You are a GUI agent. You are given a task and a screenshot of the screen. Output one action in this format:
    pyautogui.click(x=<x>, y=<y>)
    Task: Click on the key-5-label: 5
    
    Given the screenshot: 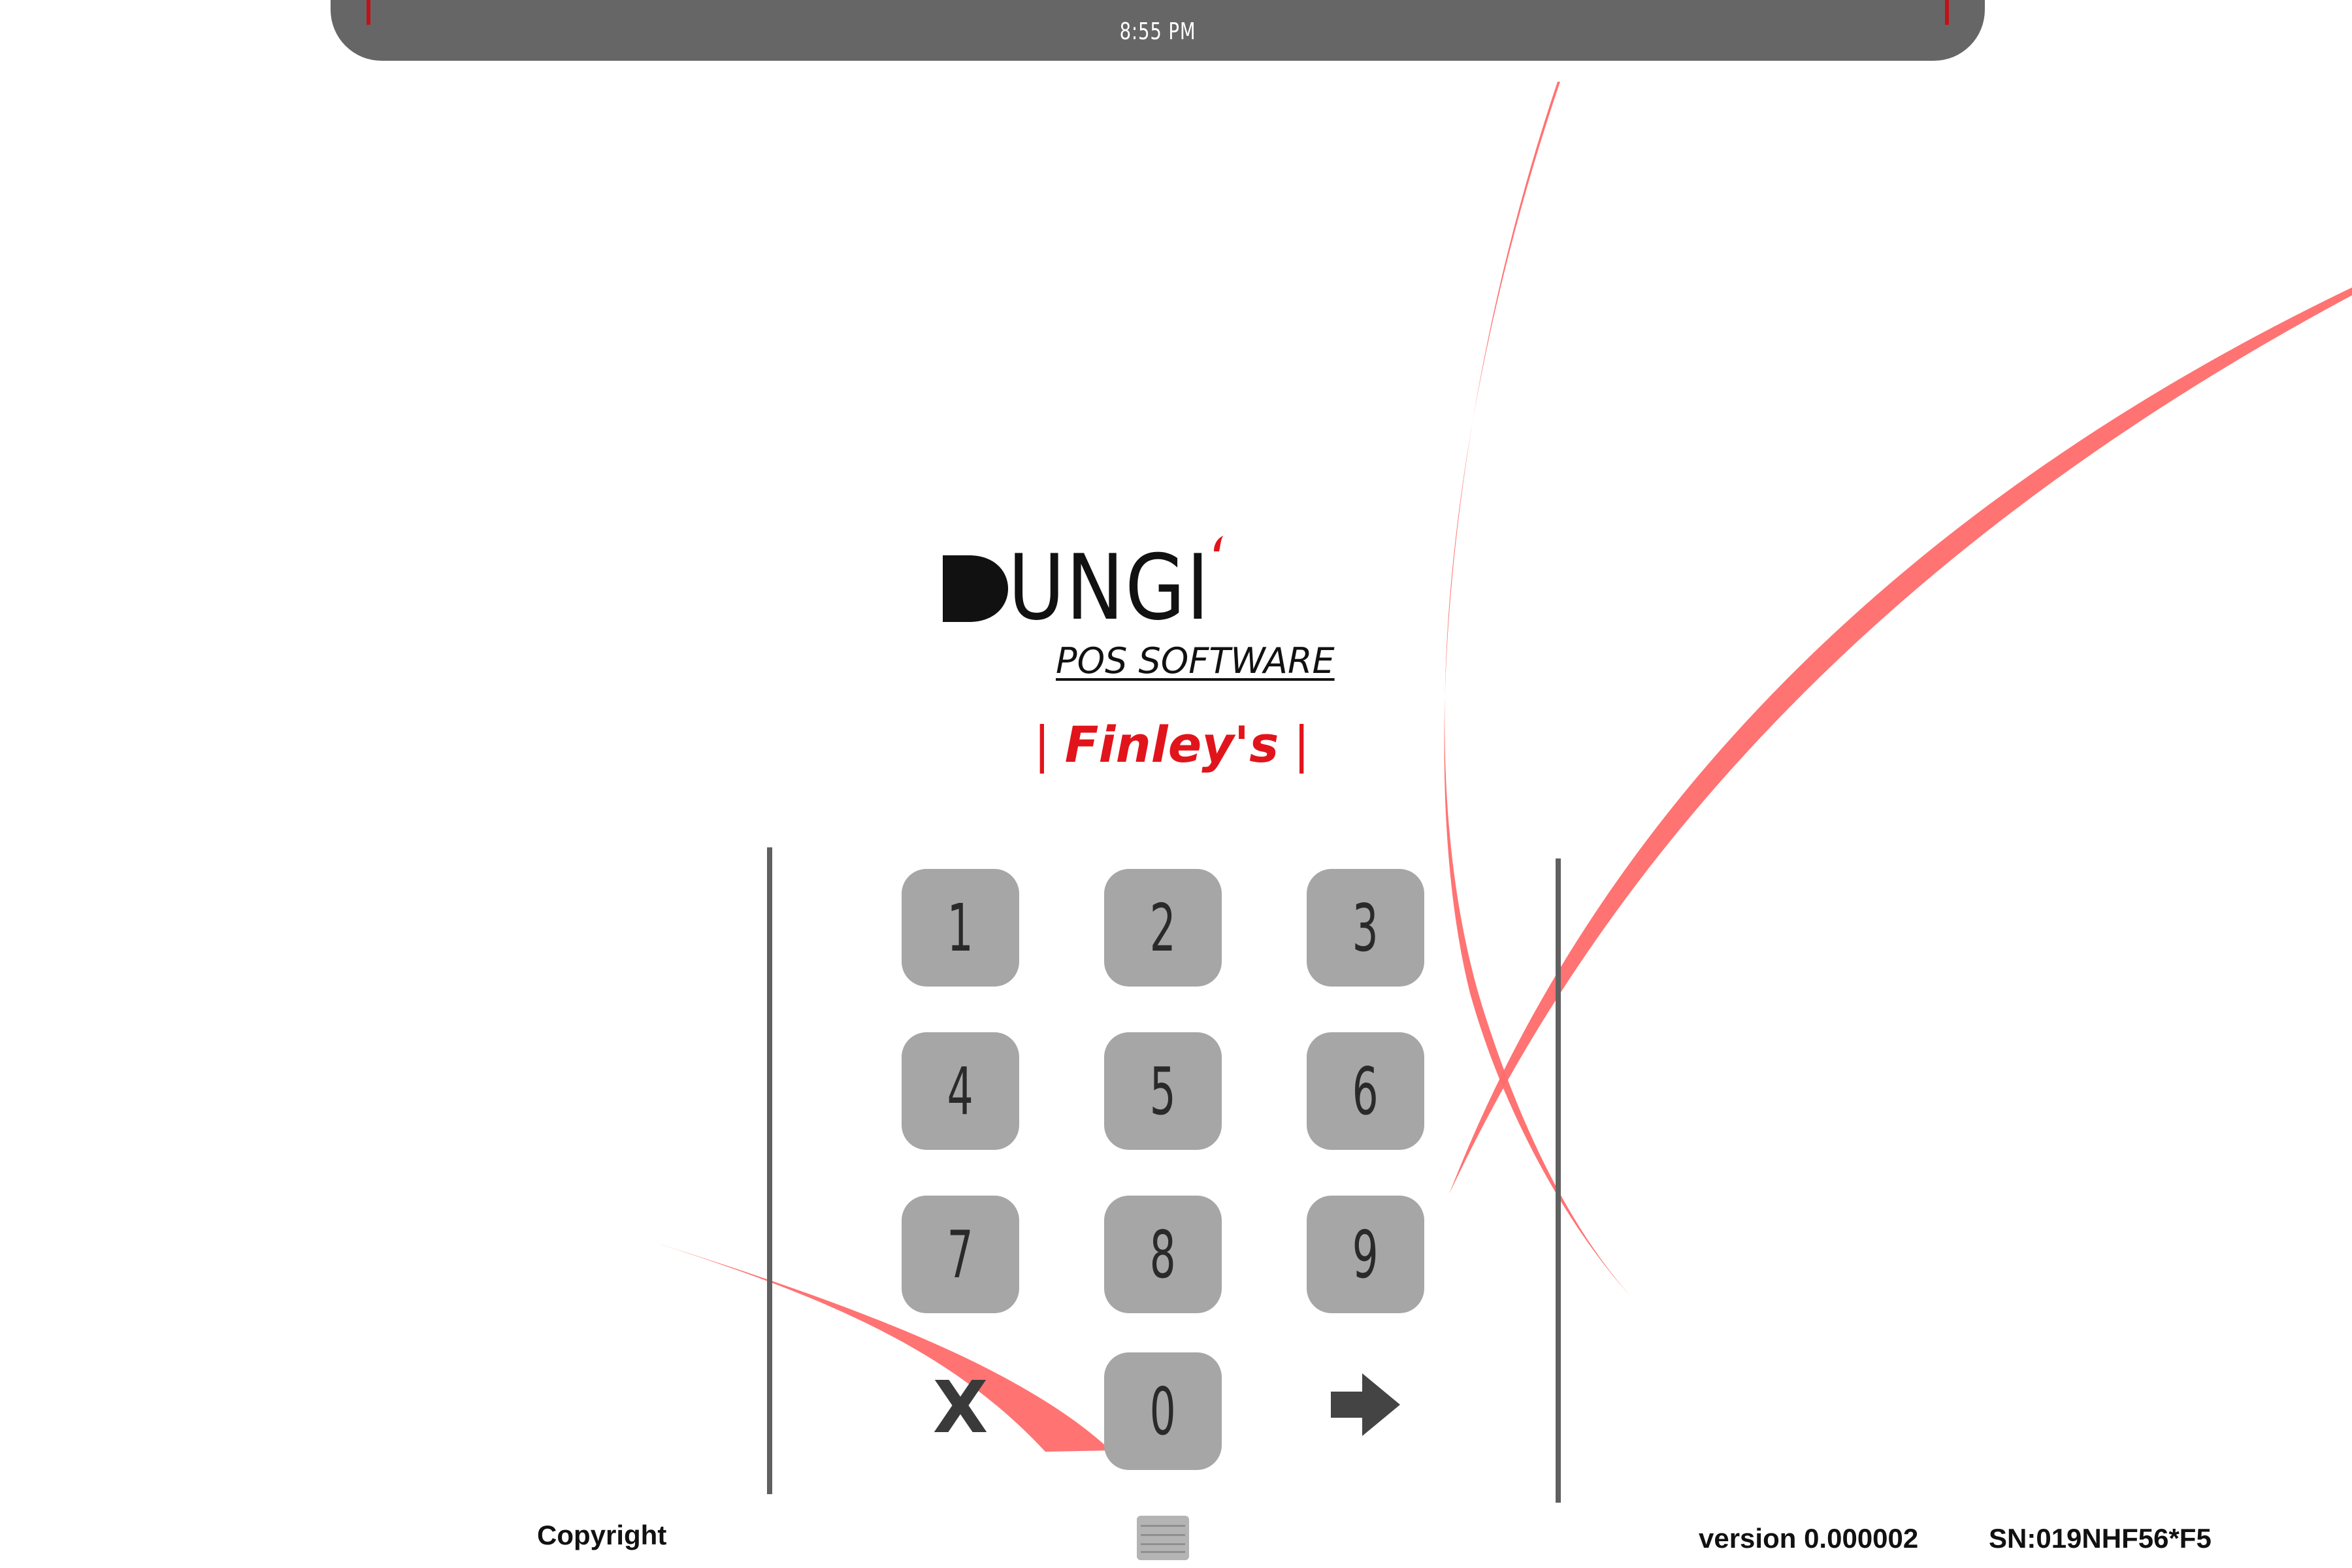 What is the action you would take?
    pyautogui.click(x=1163, y=1091)
    